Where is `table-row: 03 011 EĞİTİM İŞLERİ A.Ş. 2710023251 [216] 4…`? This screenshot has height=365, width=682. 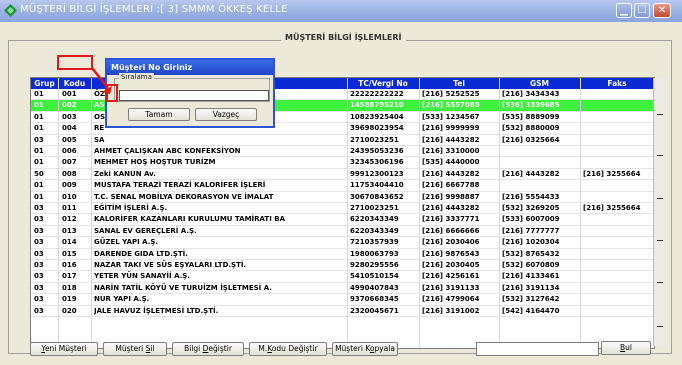
table-row: 03 011 EĞİTİM İŞLERİ A.Ş. 2710023251 [216] 4… is located at coordinates (342, 209).